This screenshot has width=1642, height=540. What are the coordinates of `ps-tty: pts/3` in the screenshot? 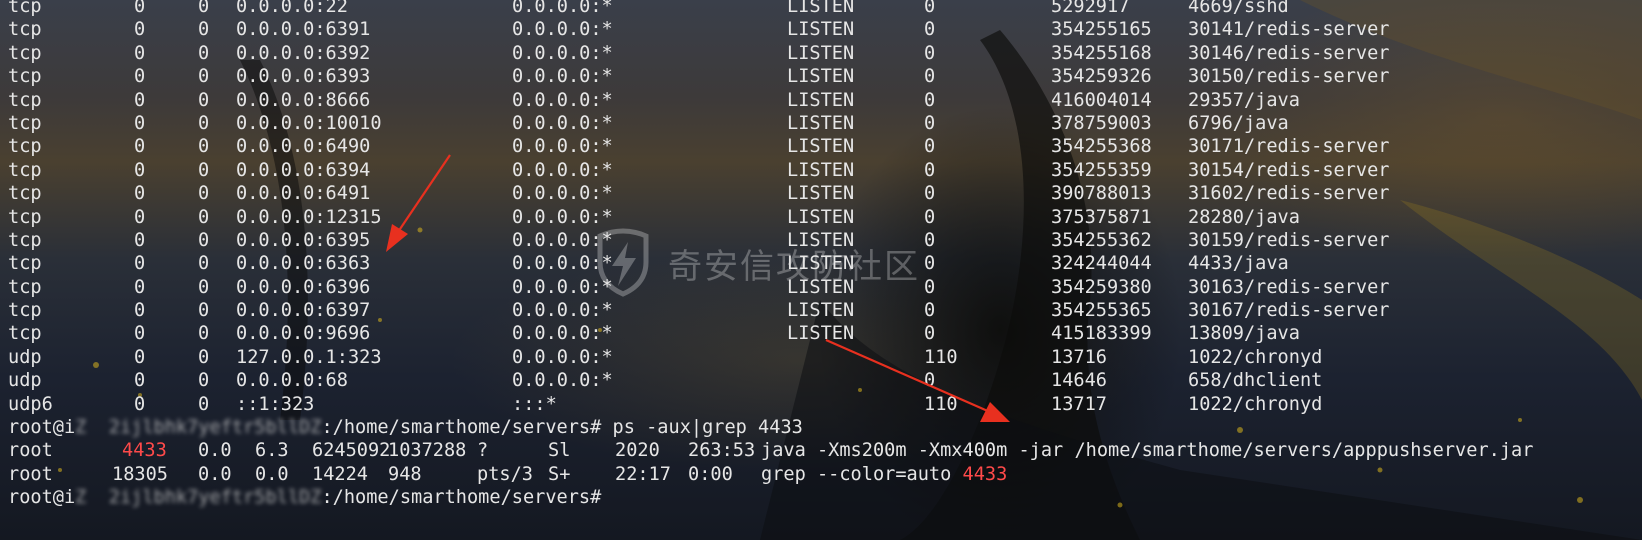 It's located at (505, 474).